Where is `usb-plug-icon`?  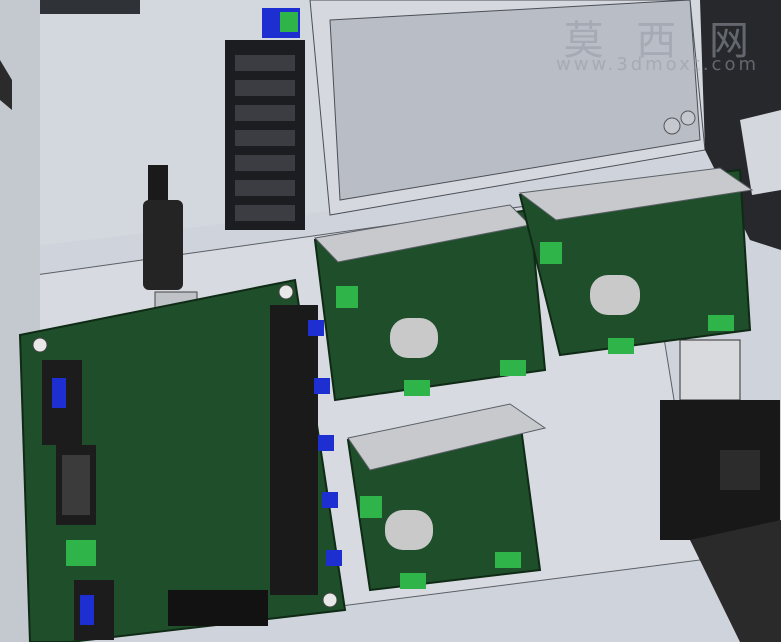 usb-plug-icon is located at coordinates (163, 245).